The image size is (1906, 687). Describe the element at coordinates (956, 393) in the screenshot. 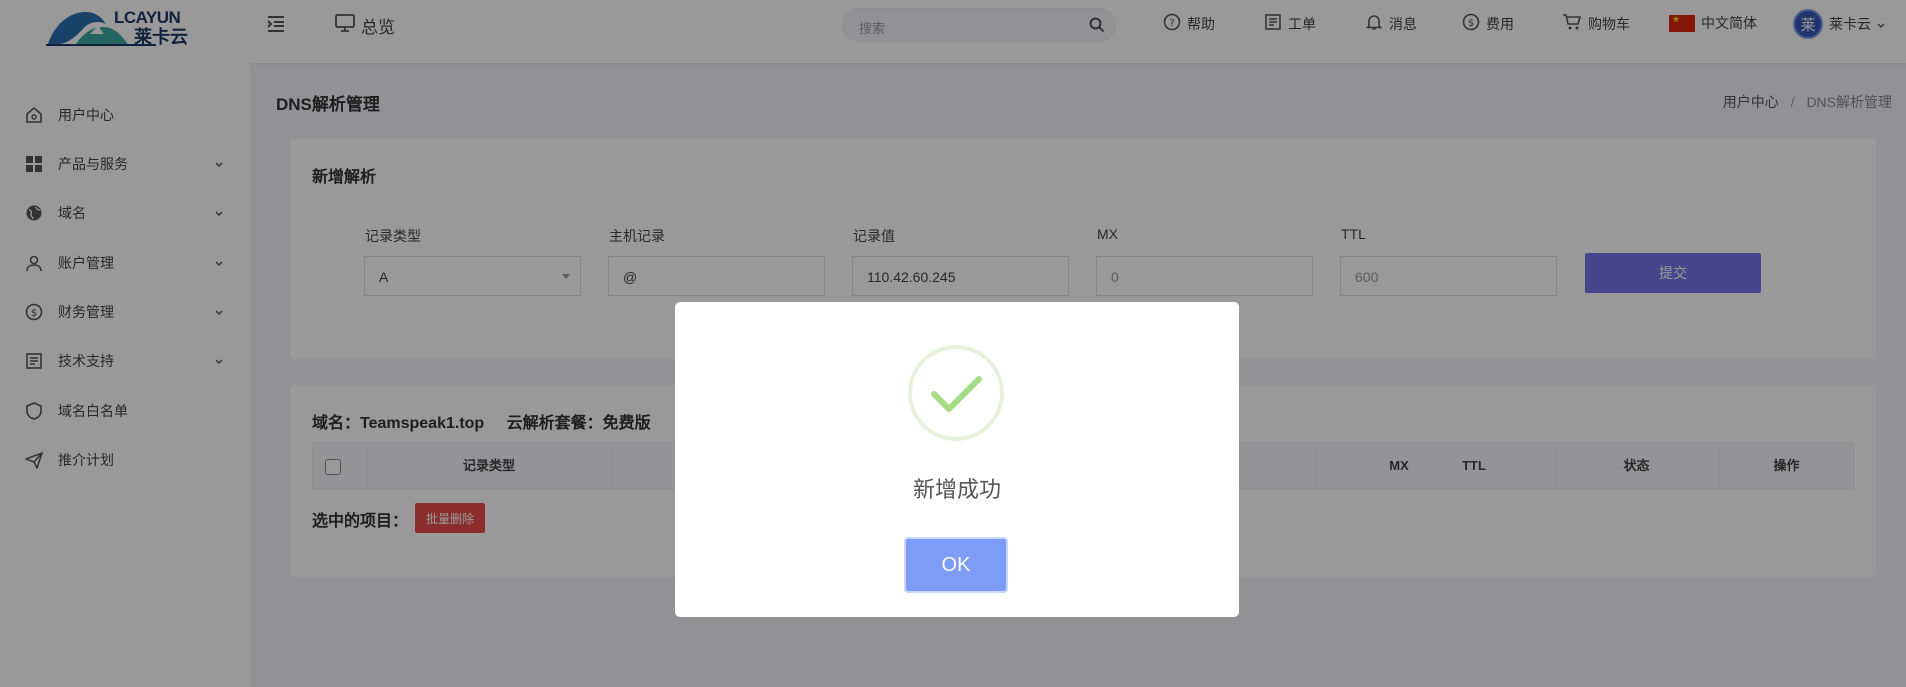

I see `success-check-icon` at that location.